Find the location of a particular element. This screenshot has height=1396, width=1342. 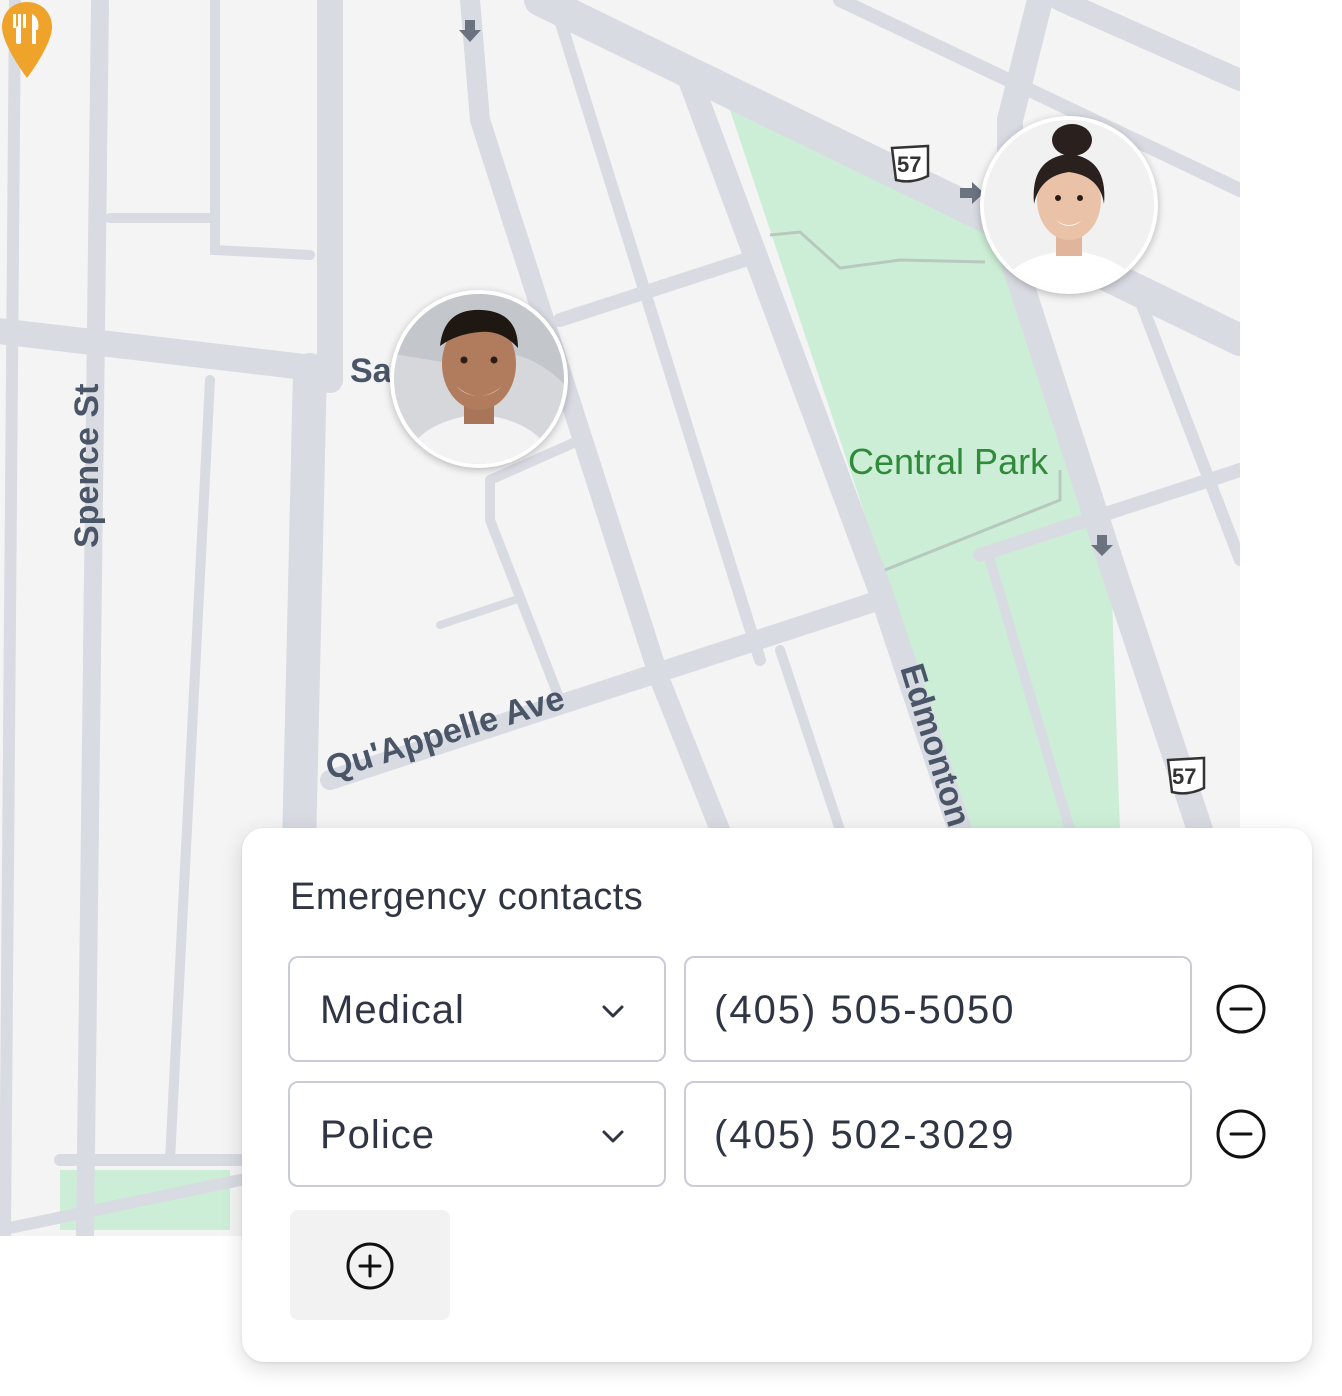

person-avatar-woman-image is located at coordinates (1069, 205).